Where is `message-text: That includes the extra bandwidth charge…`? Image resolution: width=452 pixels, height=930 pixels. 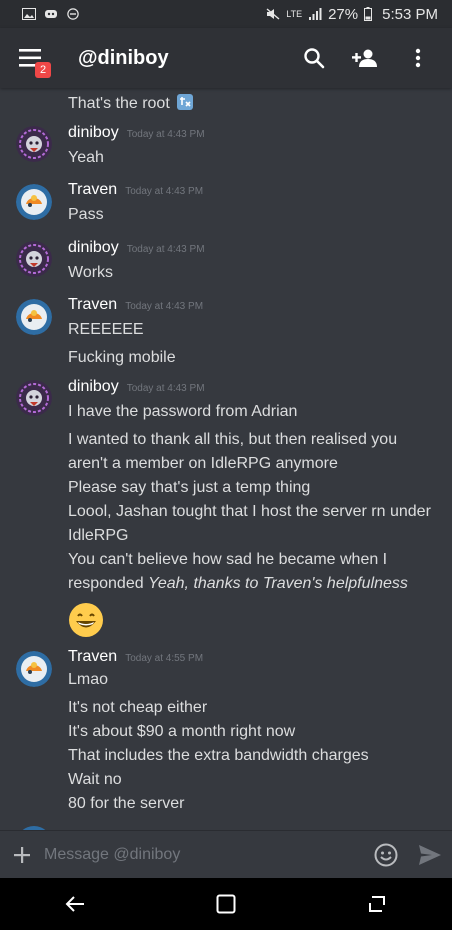
message-text: That includes the extra bandwidth charge… is located at coordinates (218, 755).